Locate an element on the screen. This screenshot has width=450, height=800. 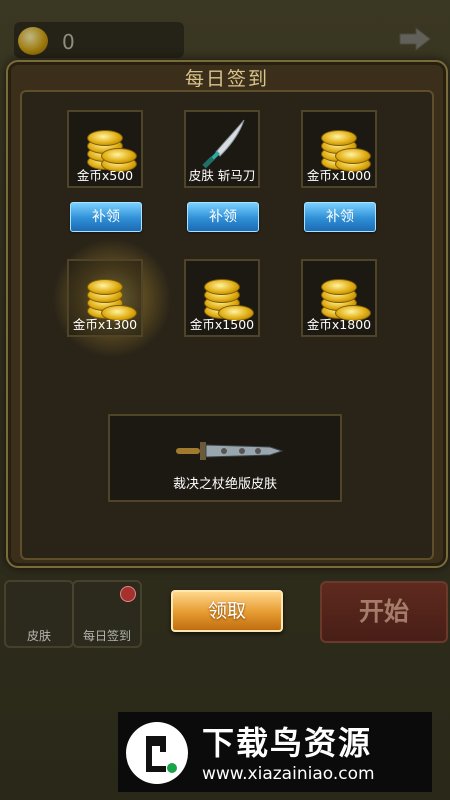
watermark-title: 下载鸟资源 is located at coordinates (287, 743).